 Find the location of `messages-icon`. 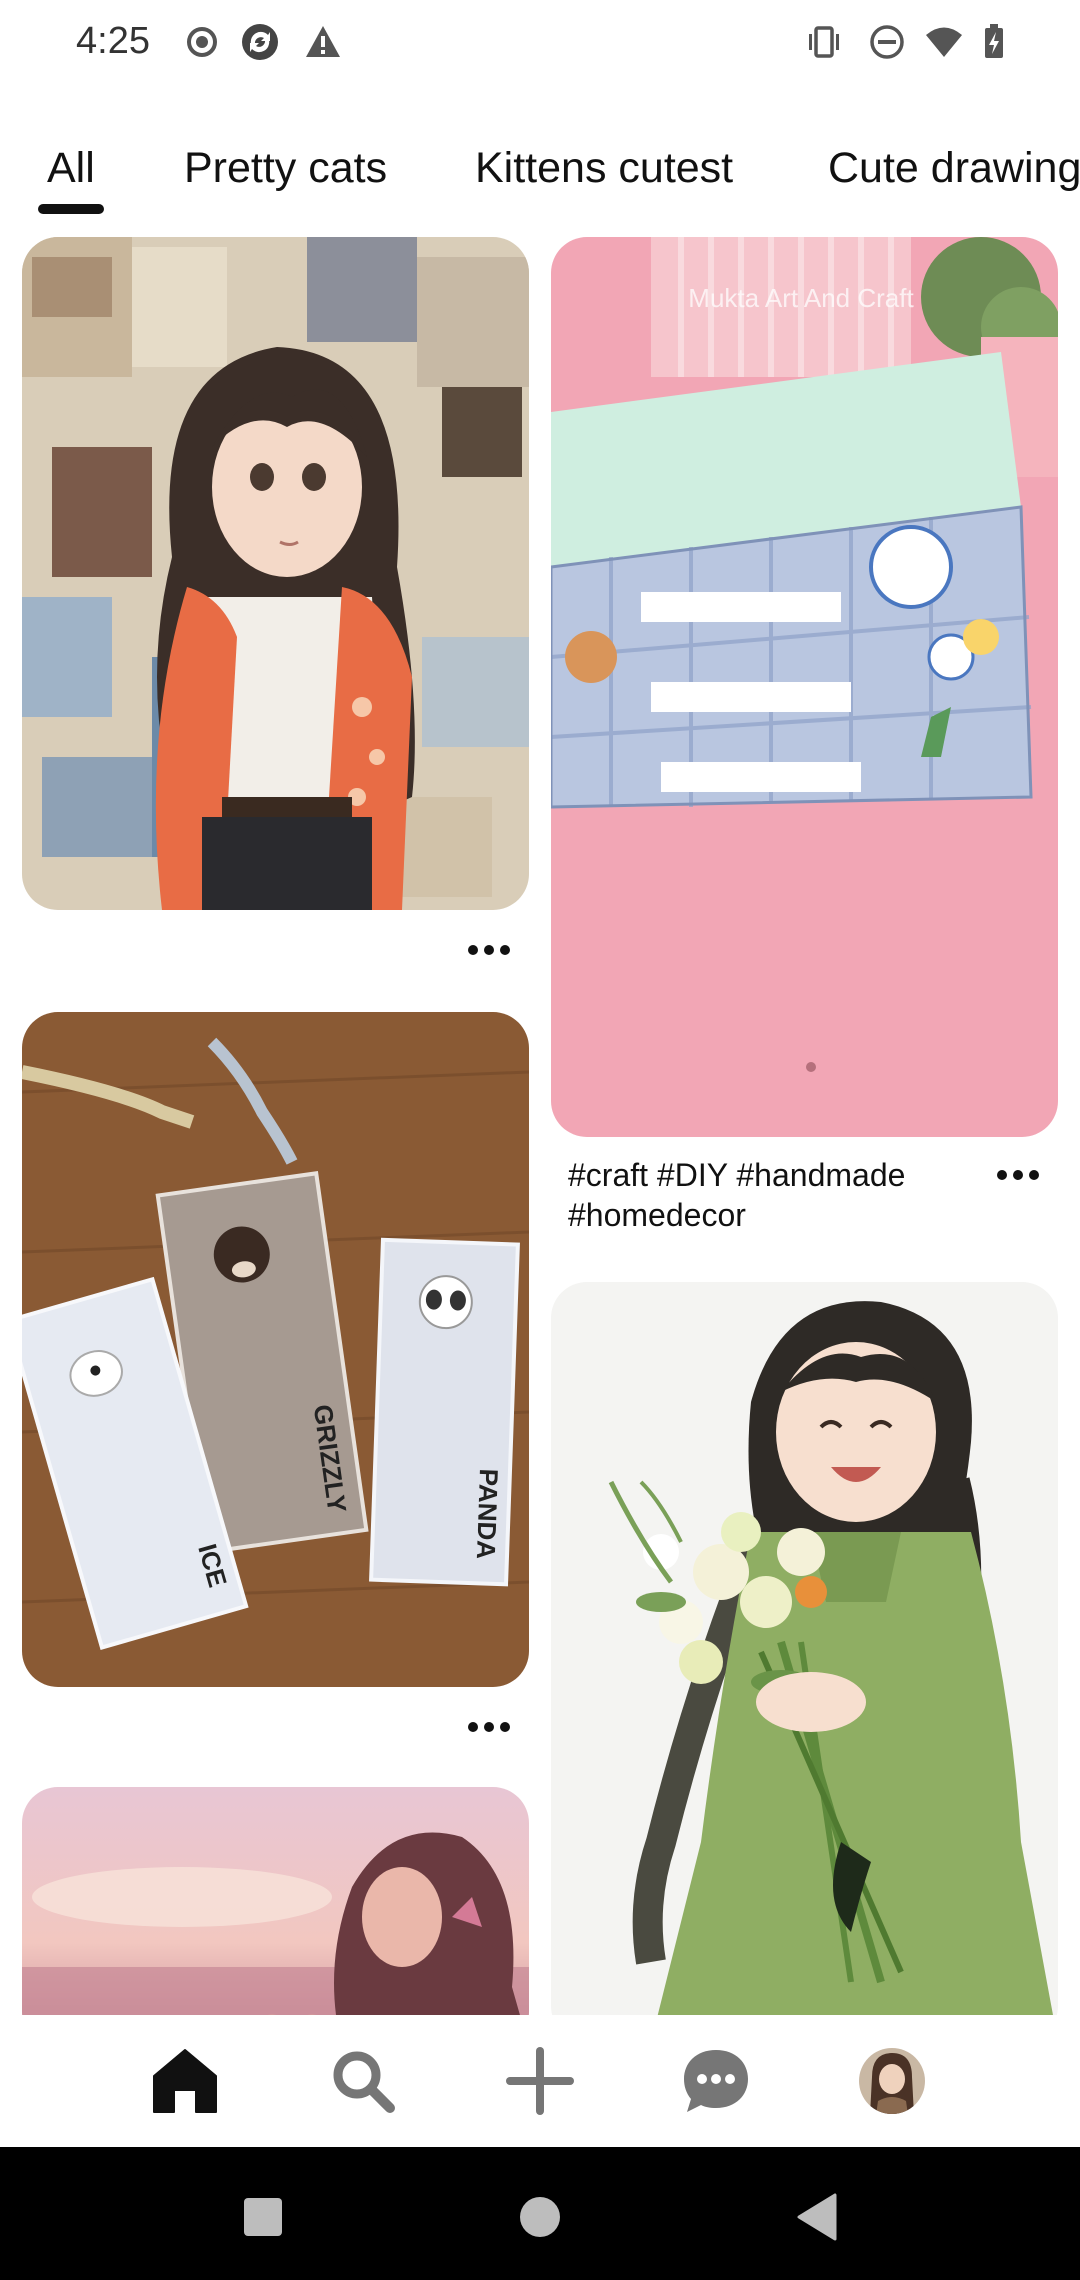

messages-icon is located at coordinates (716, 2081).